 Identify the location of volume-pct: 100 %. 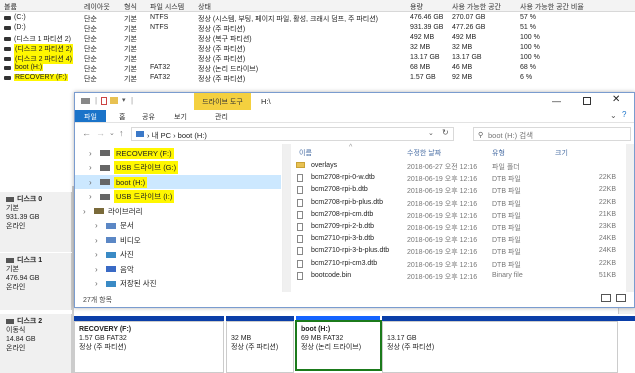
(530, 57).